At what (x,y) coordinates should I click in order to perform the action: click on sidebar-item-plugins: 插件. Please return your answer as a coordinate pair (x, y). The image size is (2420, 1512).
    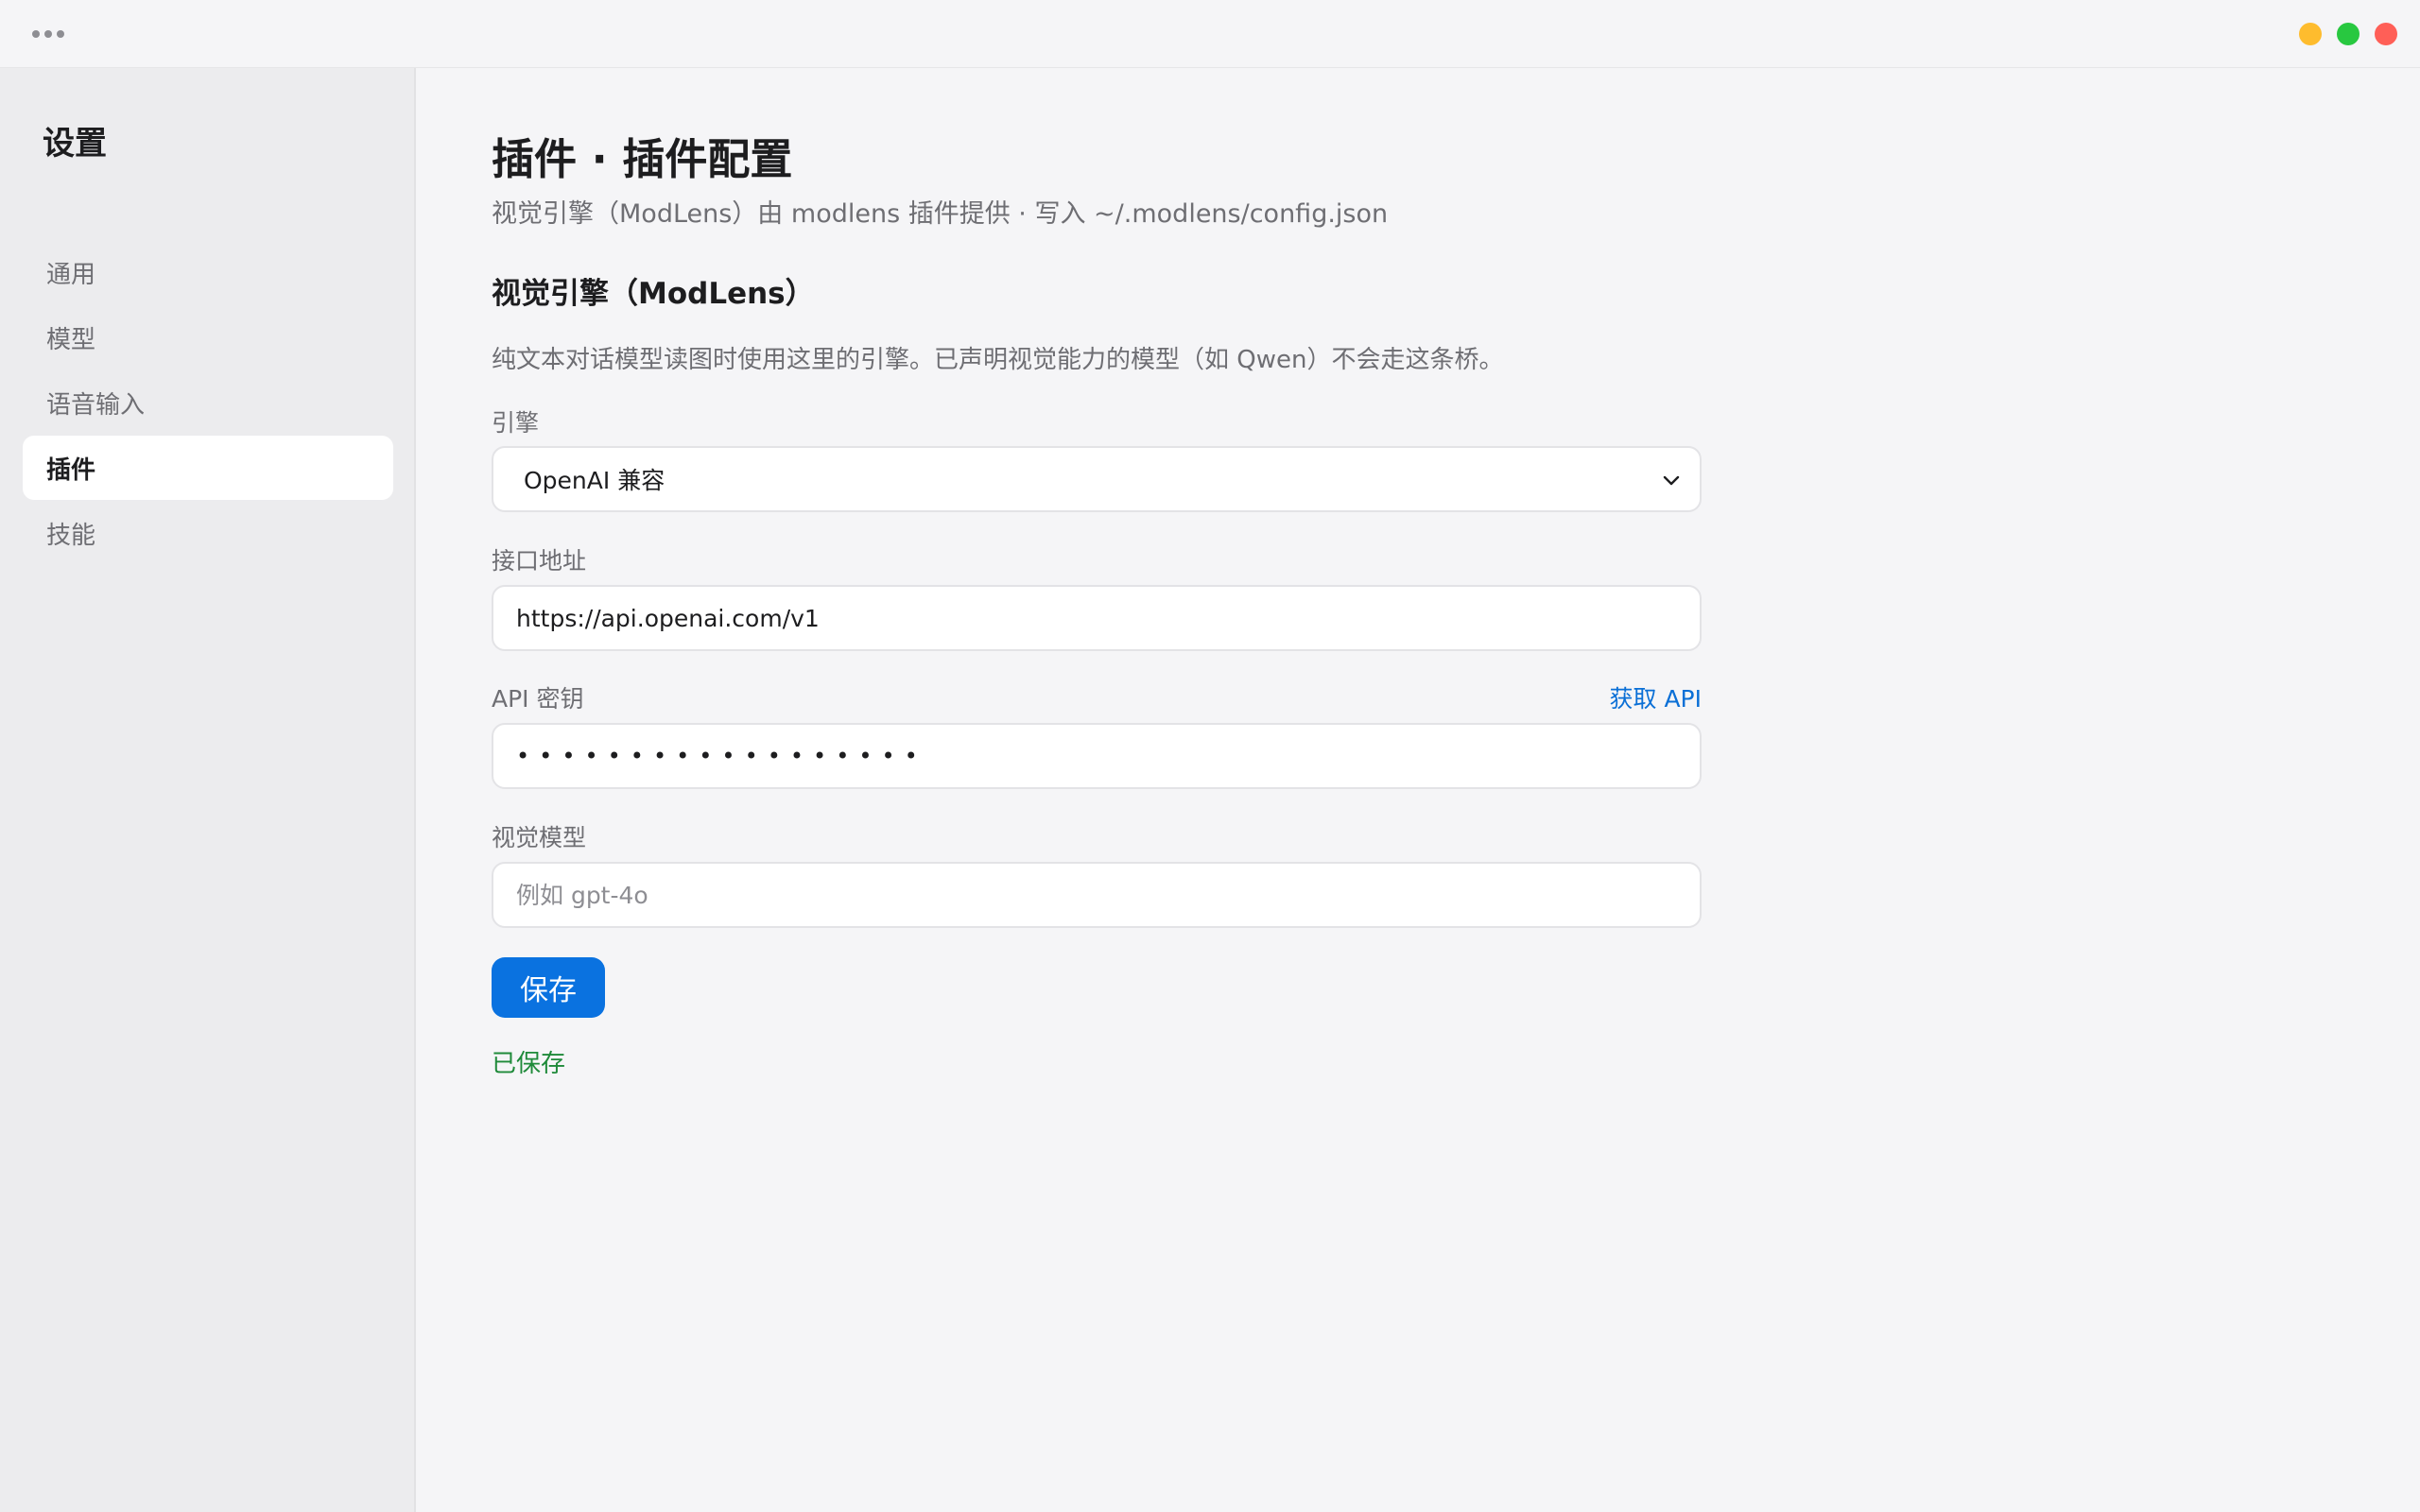
    Looking at the image, I should click on (208, 468).